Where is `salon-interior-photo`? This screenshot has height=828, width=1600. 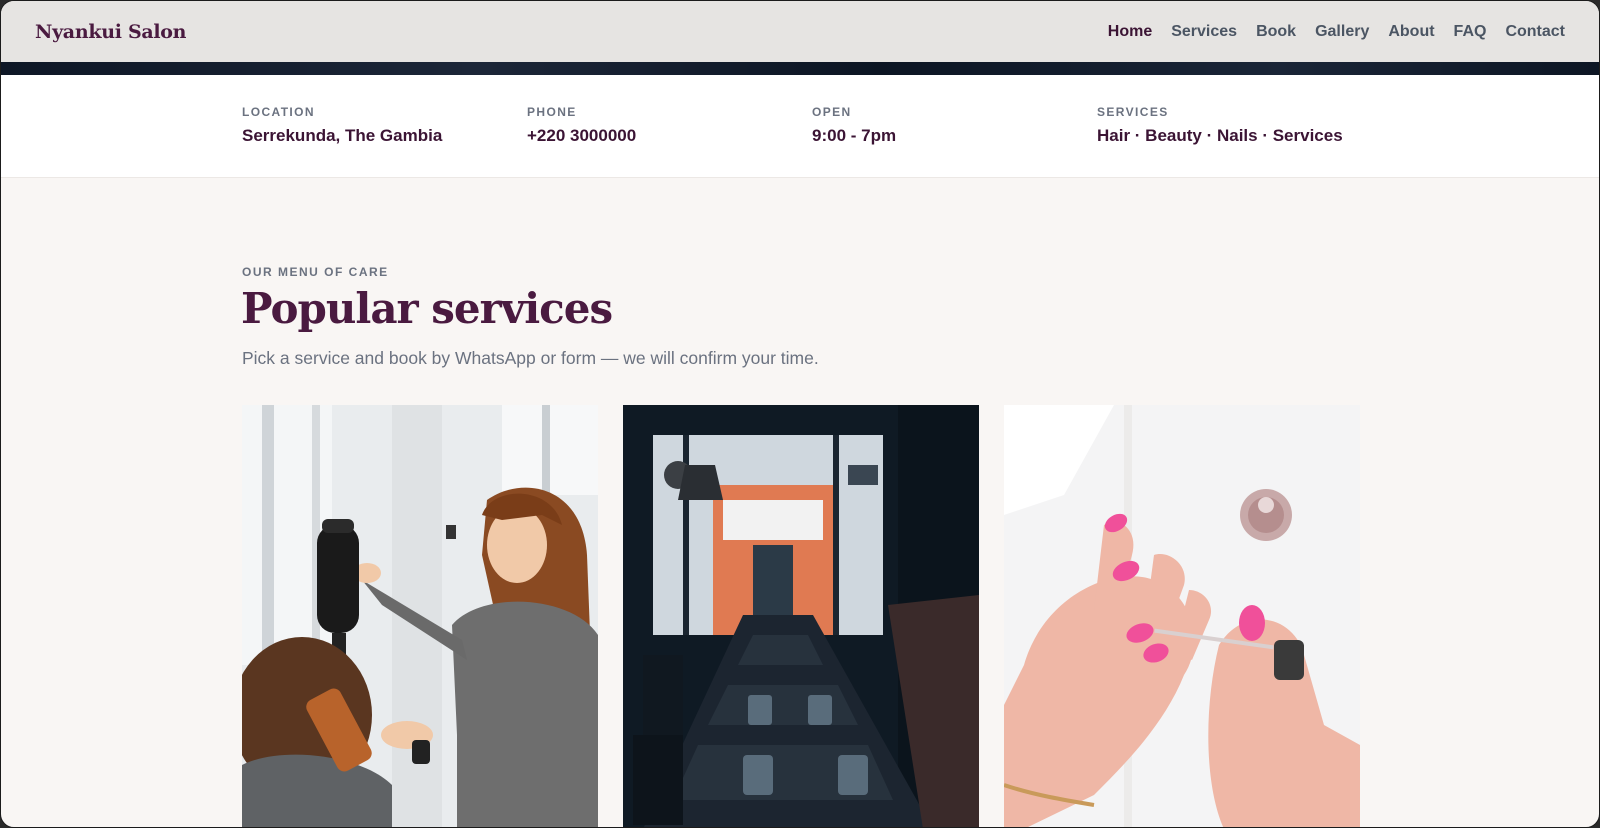 salon-interior-photo is located at coordinates (801, 616).